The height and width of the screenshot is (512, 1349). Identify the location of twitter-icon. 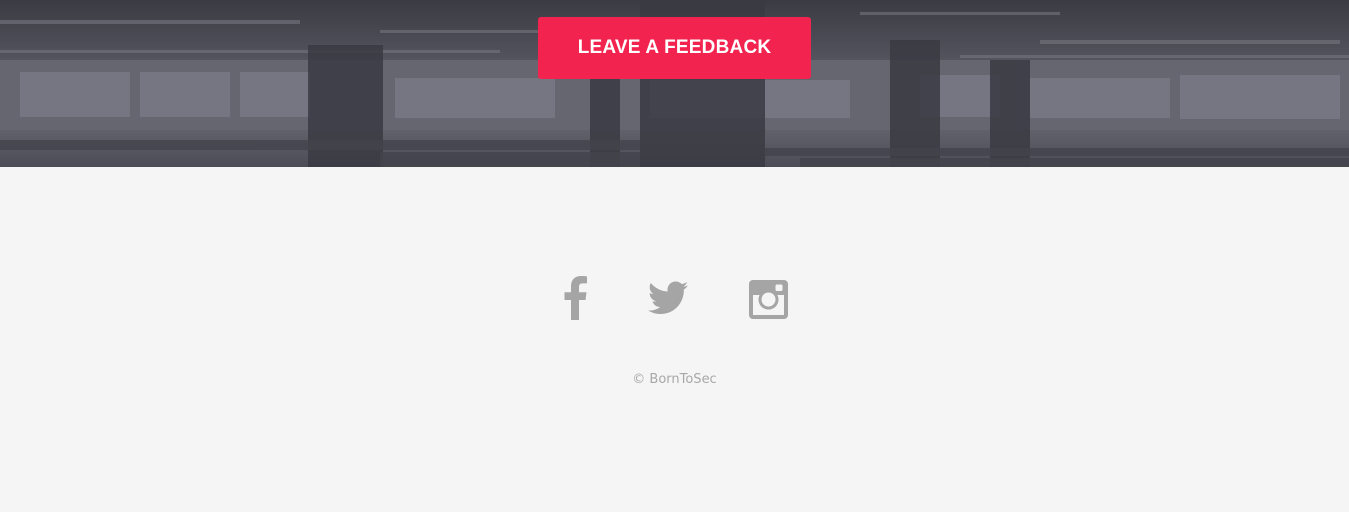
(668, 297).